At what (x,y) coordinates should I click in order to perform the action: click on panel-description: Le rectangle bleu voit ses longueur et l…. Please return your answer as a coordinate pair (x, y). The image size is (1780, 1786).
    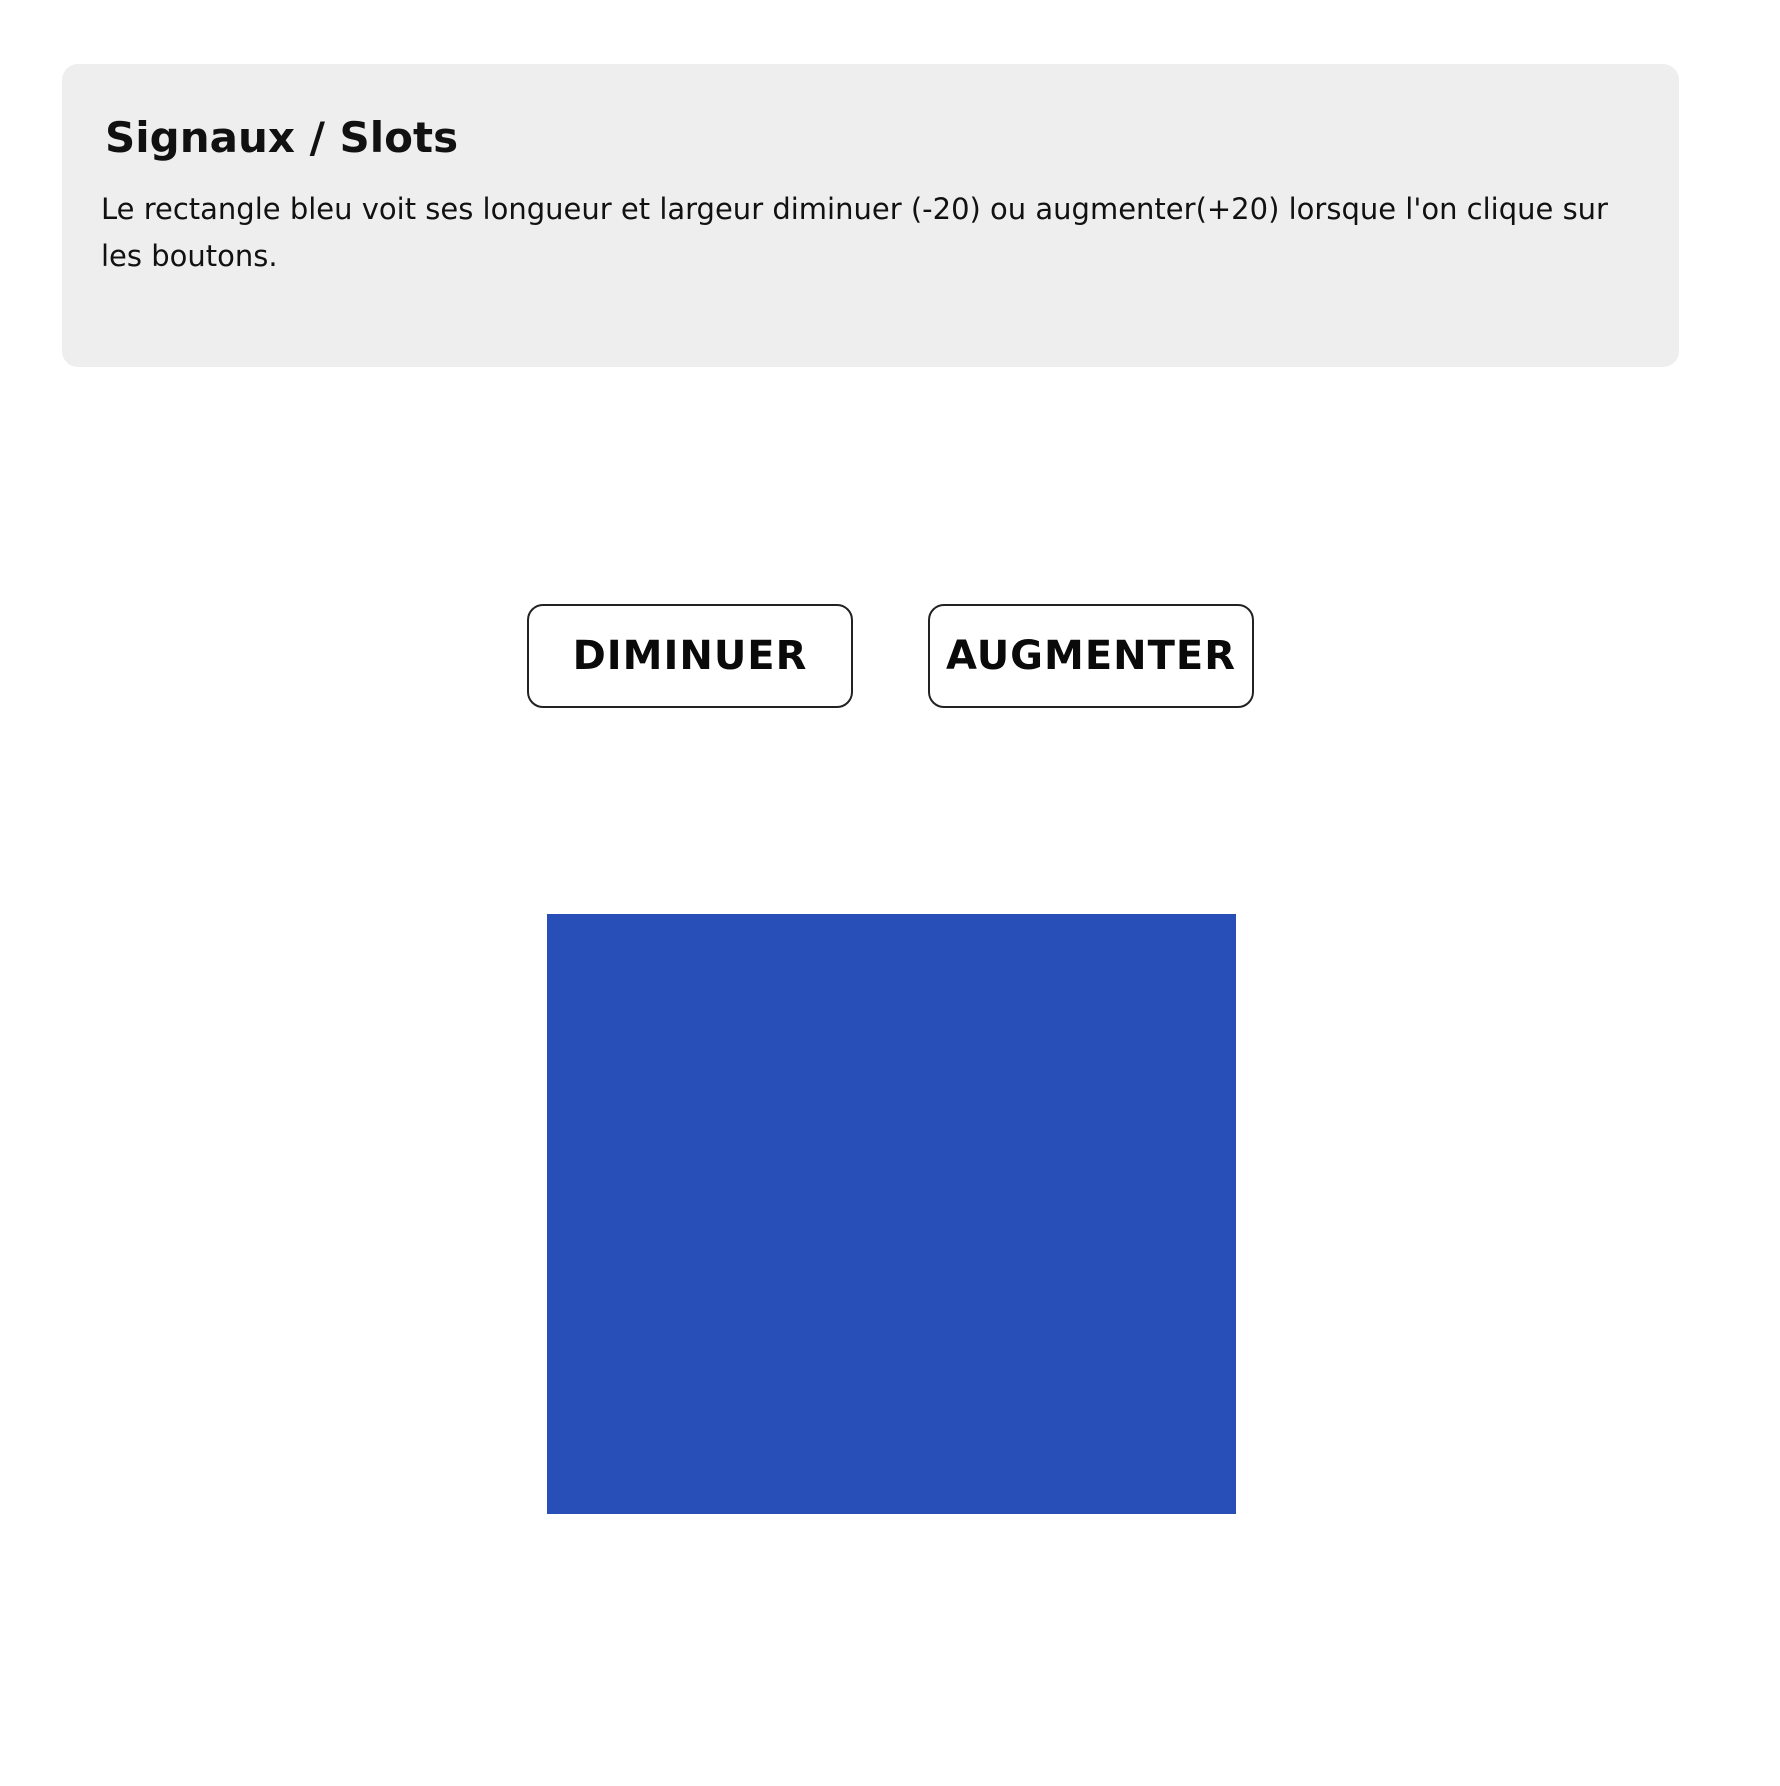
    Looking at the image, I should click on (854, 233).